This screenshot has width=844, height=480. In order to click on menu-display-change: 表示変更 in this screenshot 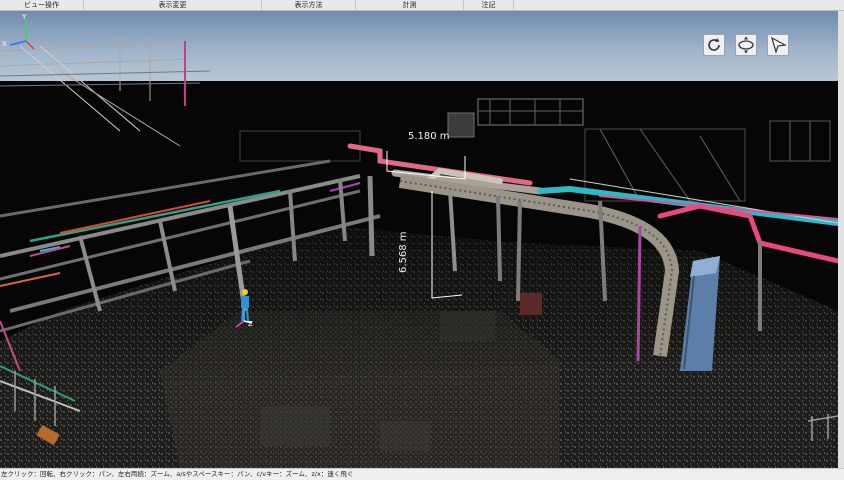, I will do `click(173, 5)`.